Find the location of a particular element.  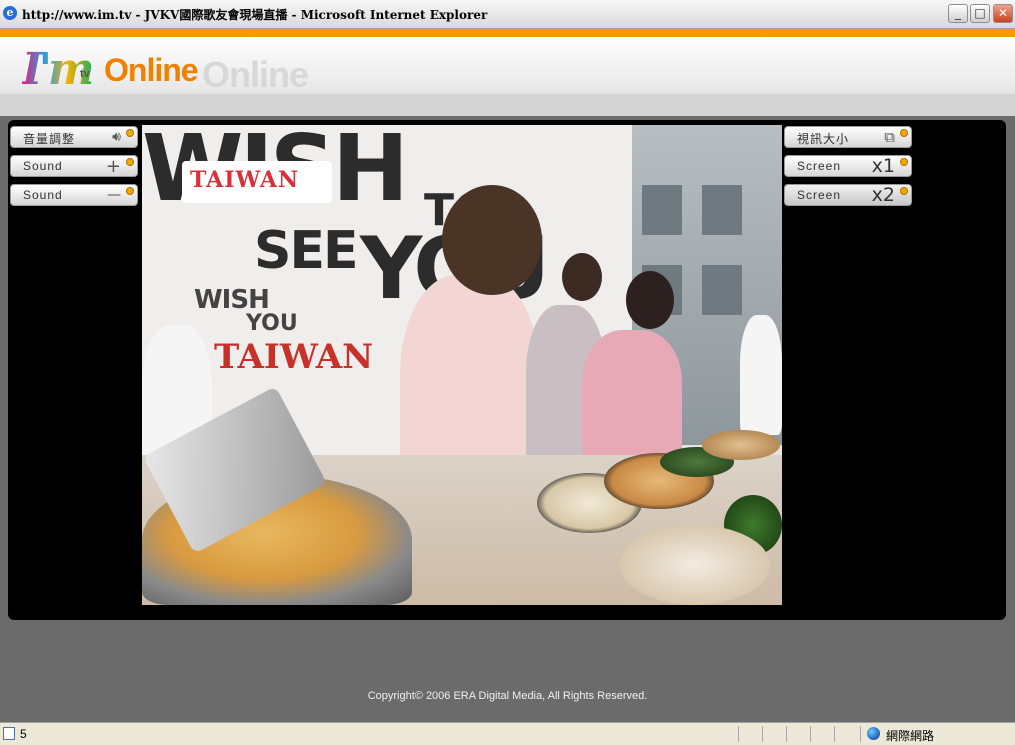

page-icon is located at coordinates (9, 733).